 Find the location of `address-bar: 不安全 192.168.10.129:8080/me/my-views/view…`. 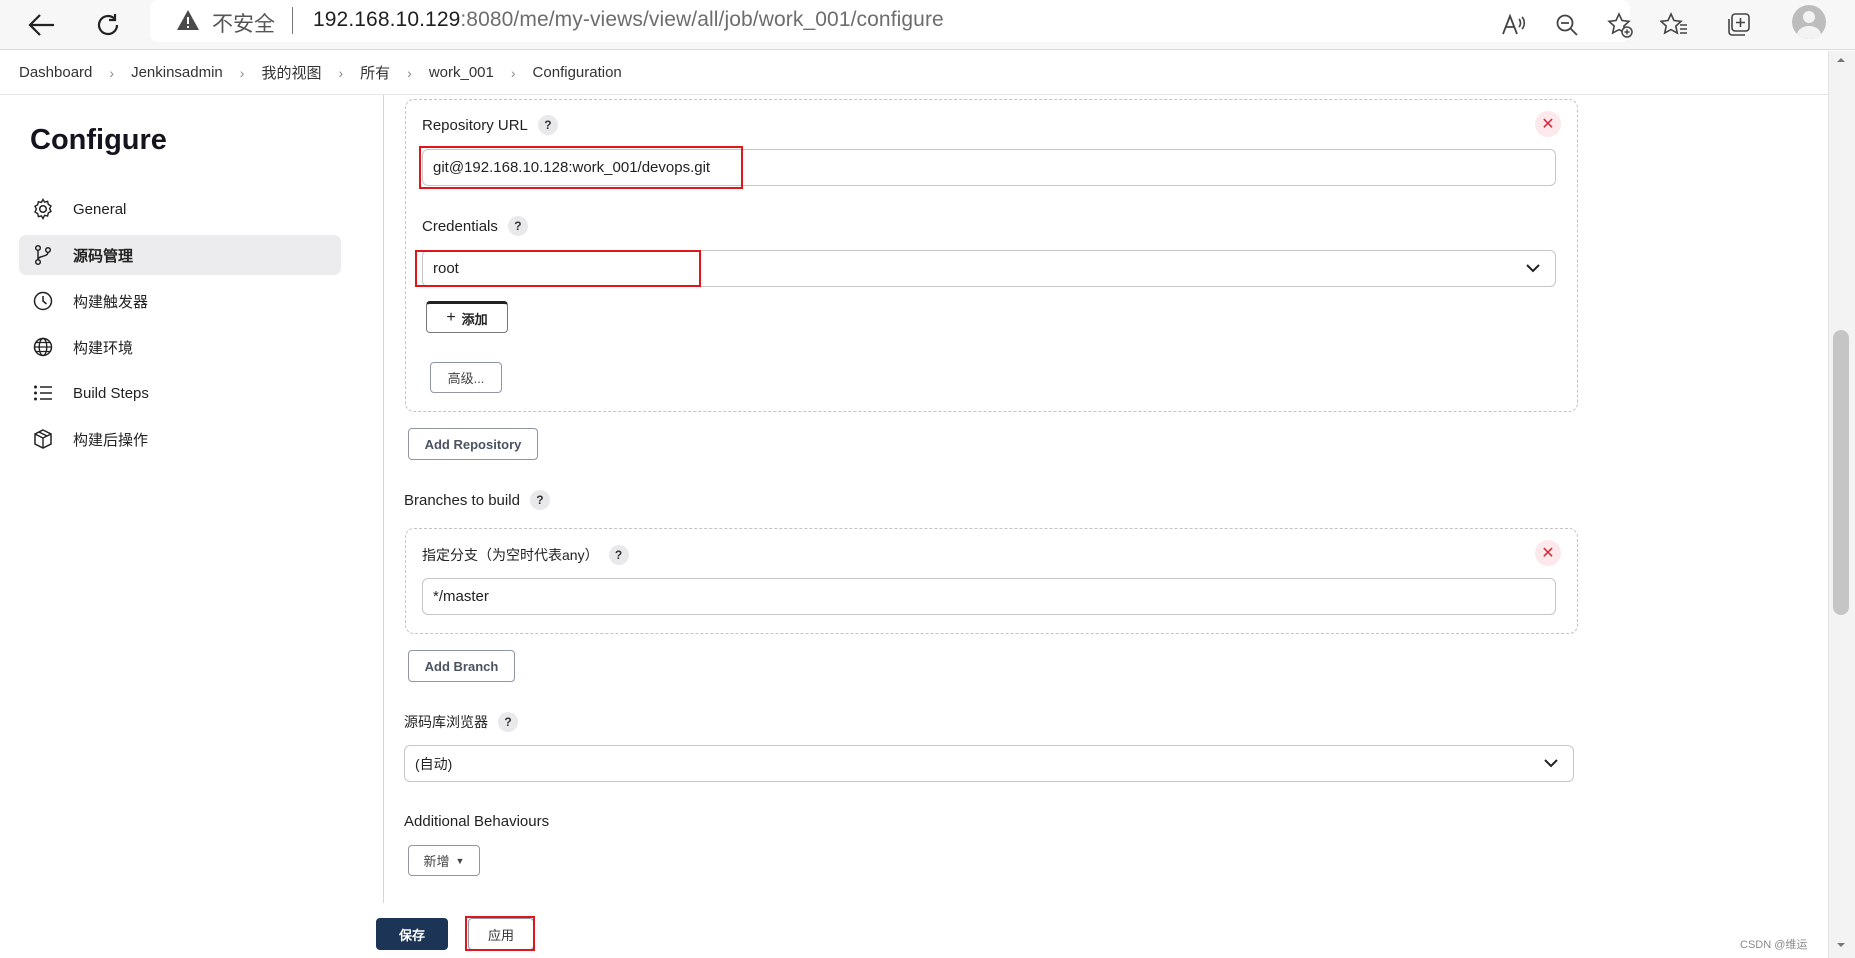

address-bar: 不安全 192.168.10.129:8080/me/my-views/view… is located at coordinates (890, 21).